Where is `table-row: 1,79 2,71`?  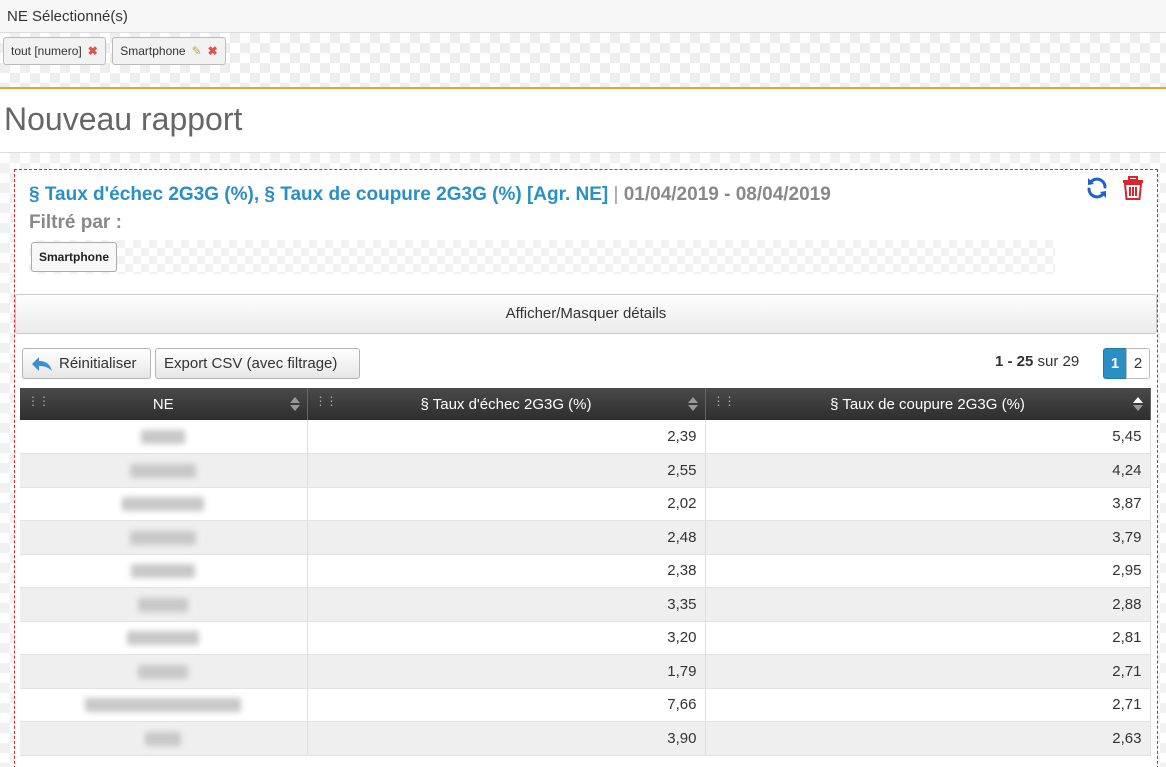
table-row: 1,79 2,71 is located at coordinates (585, 671).